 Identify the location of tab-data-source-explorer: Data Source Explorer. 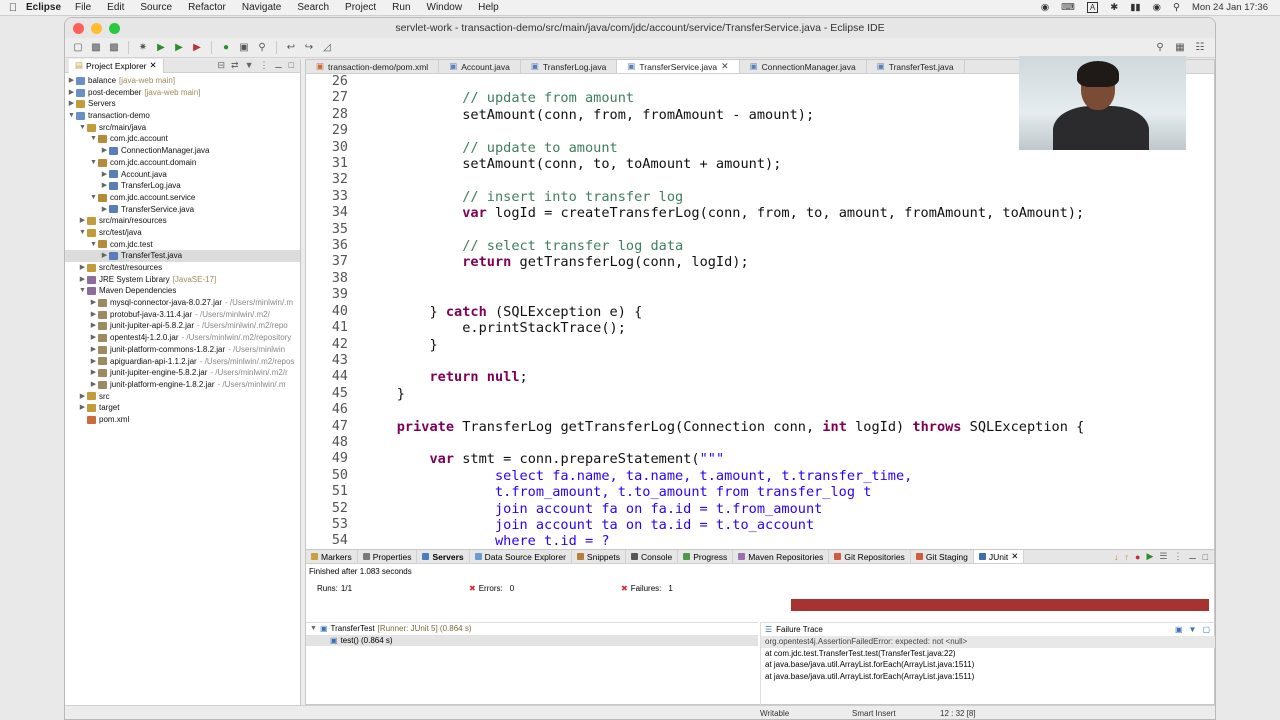
(521, 556).